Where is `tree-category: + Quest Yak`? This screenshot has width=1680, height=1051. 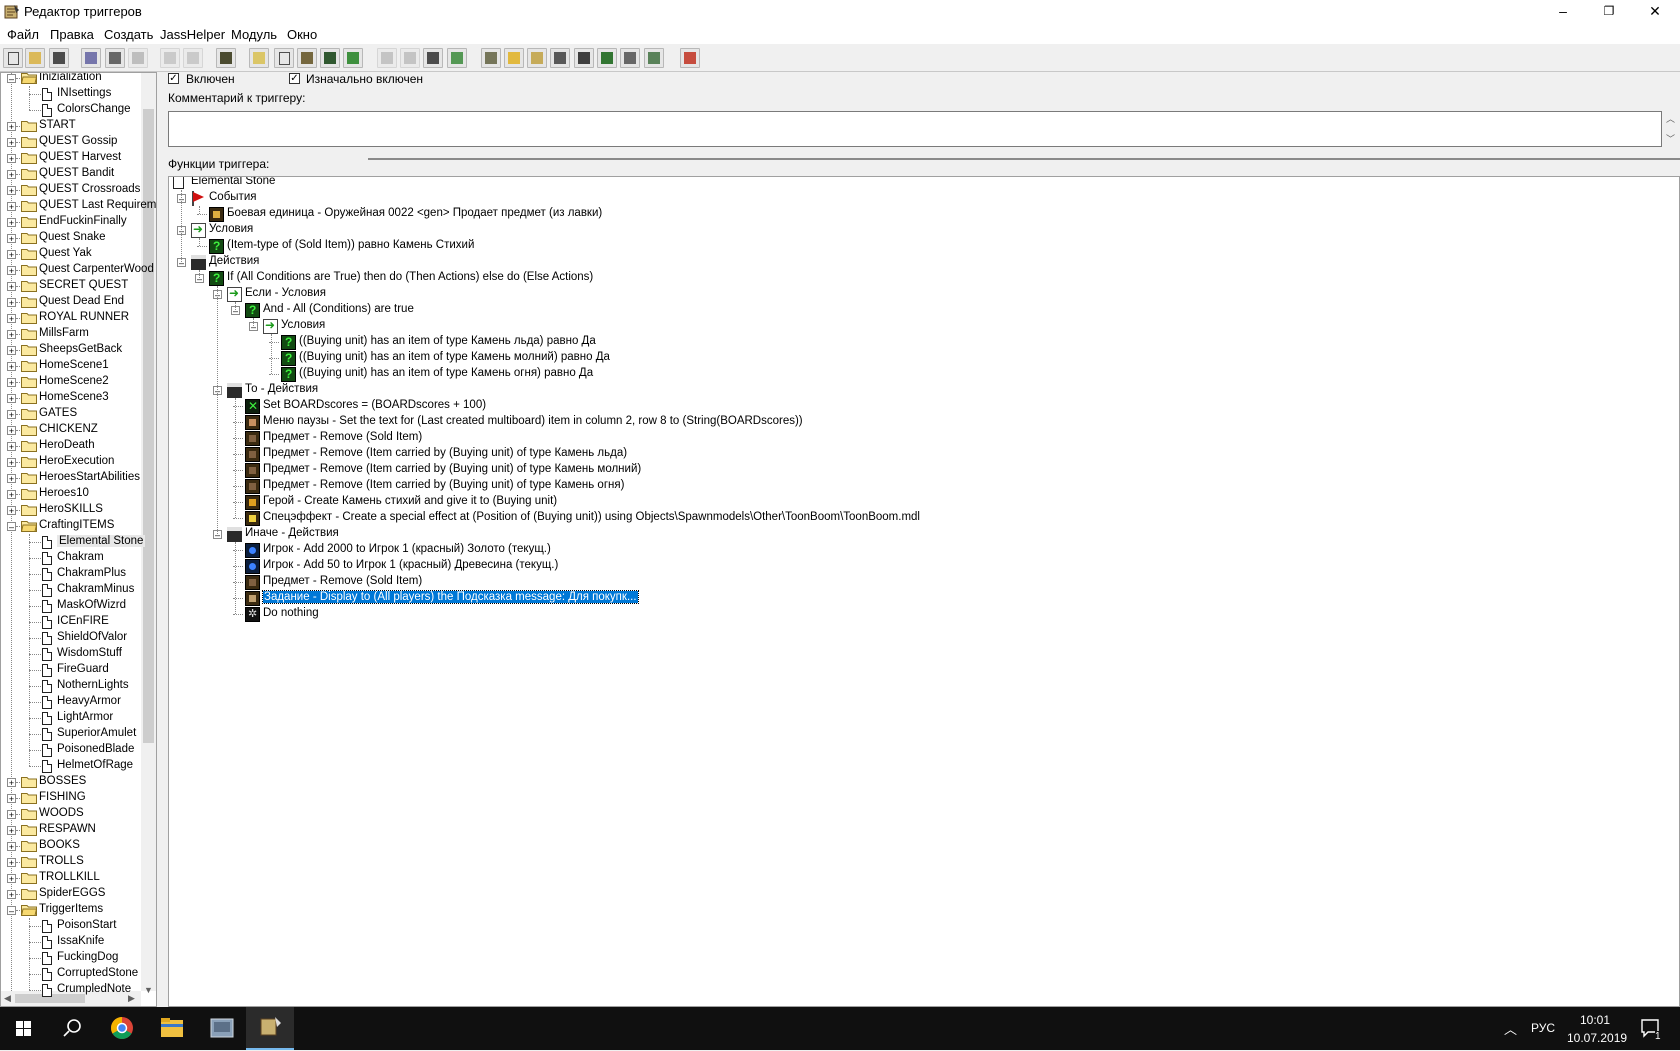 tree-category: + Quest Yak is located at coordinates (71, 254).